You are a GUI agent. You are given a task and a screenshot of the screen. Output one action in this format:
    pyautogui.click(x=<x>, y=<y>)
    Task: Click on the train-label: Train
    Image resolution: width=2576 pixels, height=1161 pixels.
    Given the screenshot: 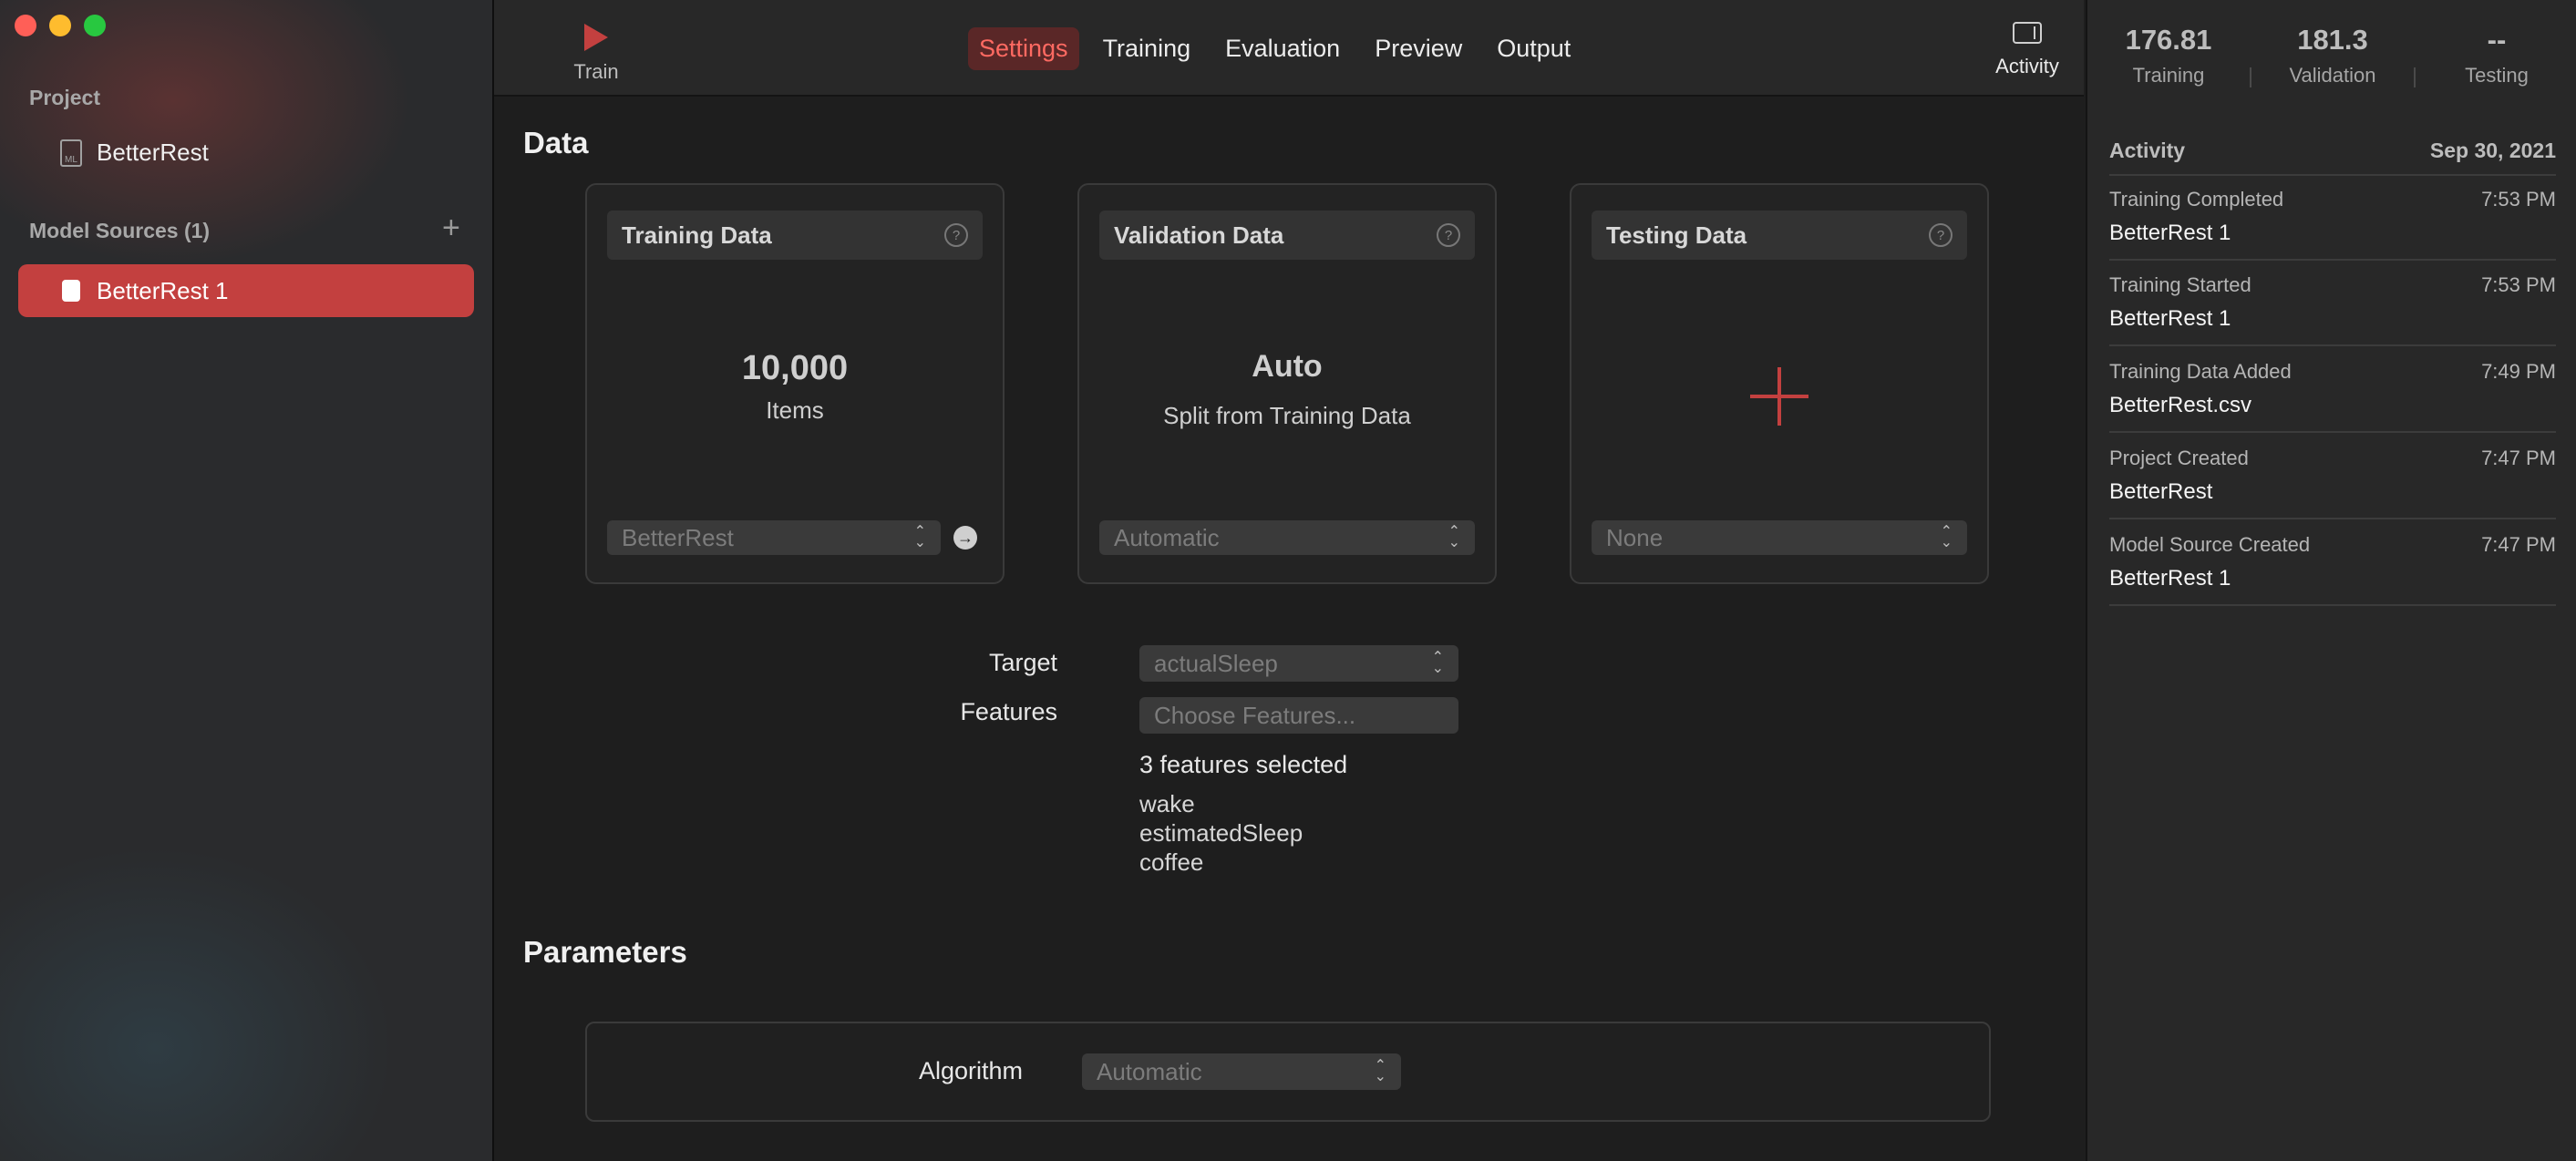 What is the action you would take?
    pyautogui.click(x=596, y=71)
    